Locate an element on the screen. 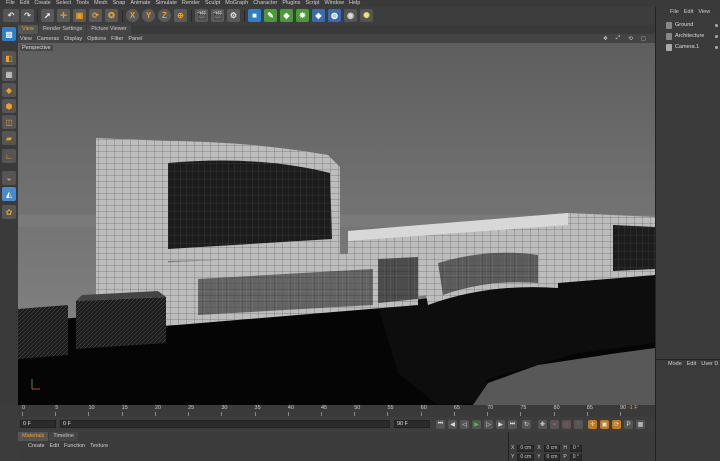  vp-menu-view: View is located at coordinates (28, 39).